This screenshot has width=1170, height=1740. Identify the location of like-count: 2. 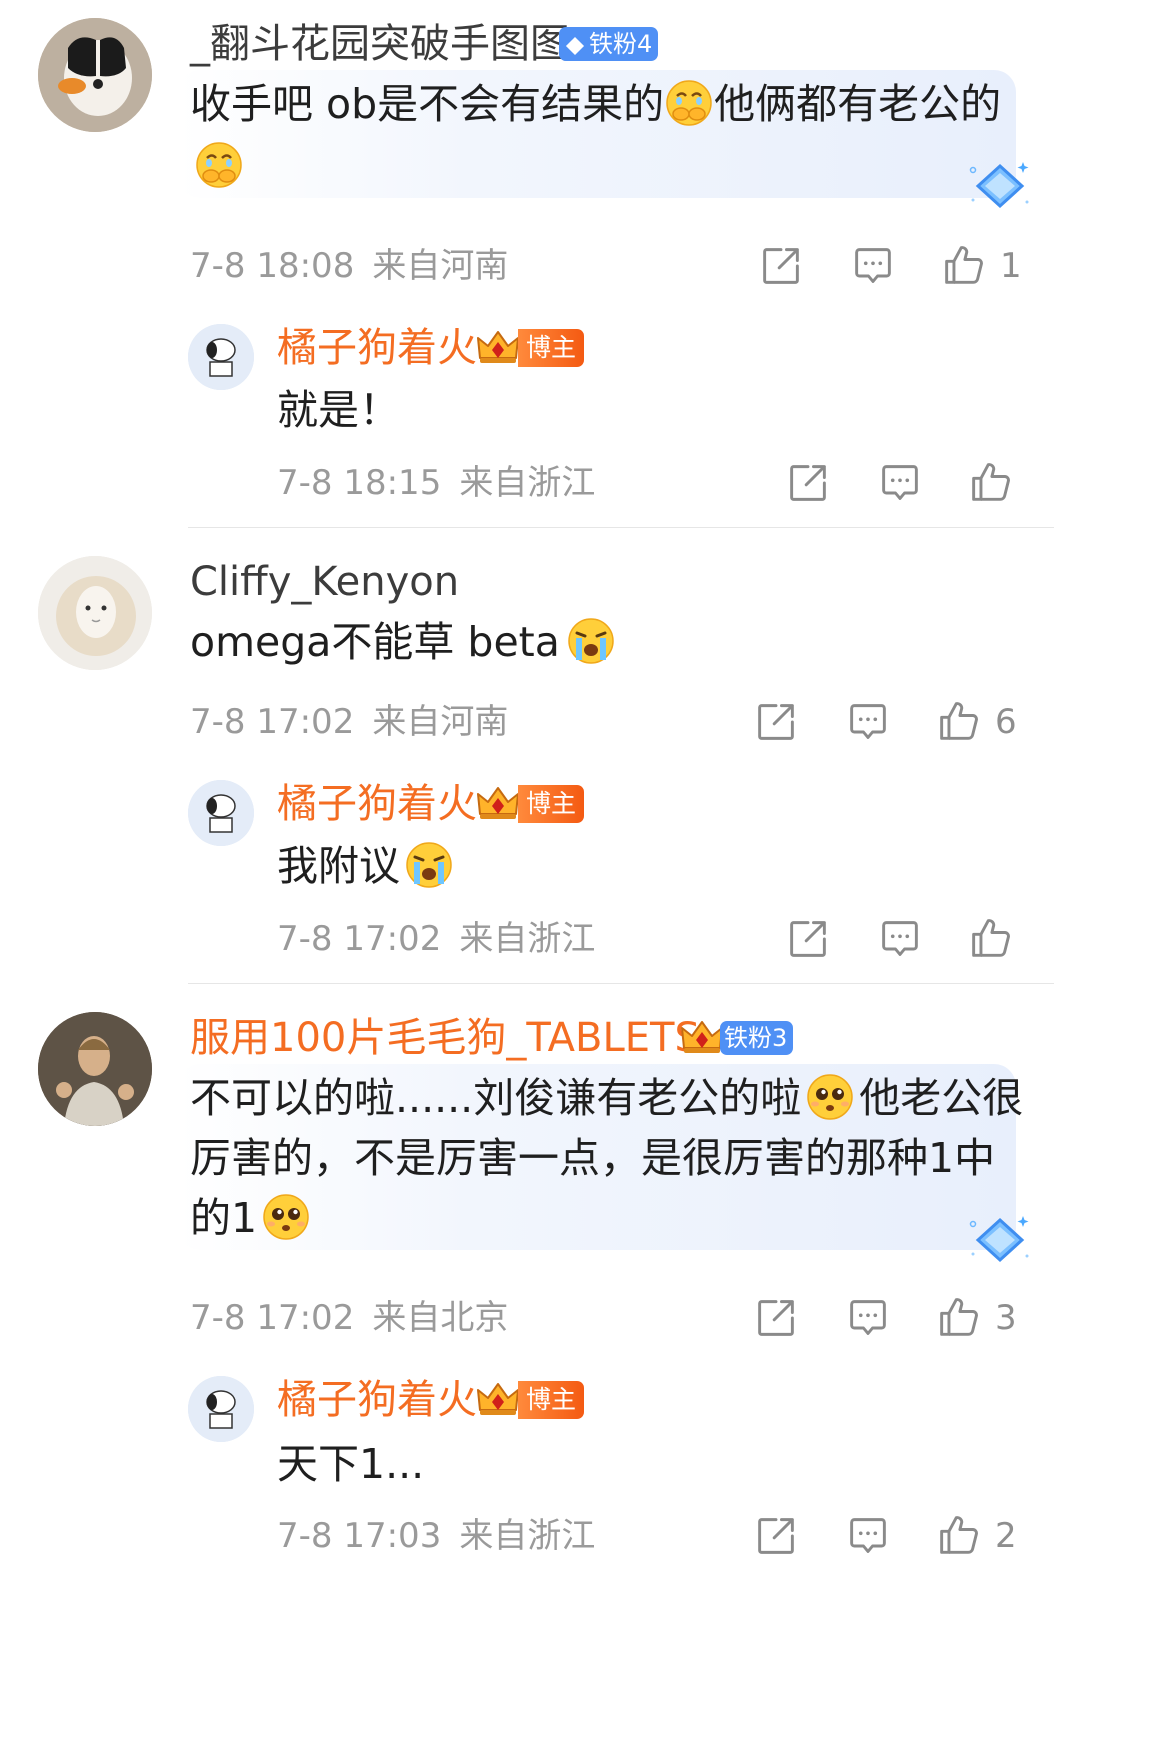
(1006, 1536).